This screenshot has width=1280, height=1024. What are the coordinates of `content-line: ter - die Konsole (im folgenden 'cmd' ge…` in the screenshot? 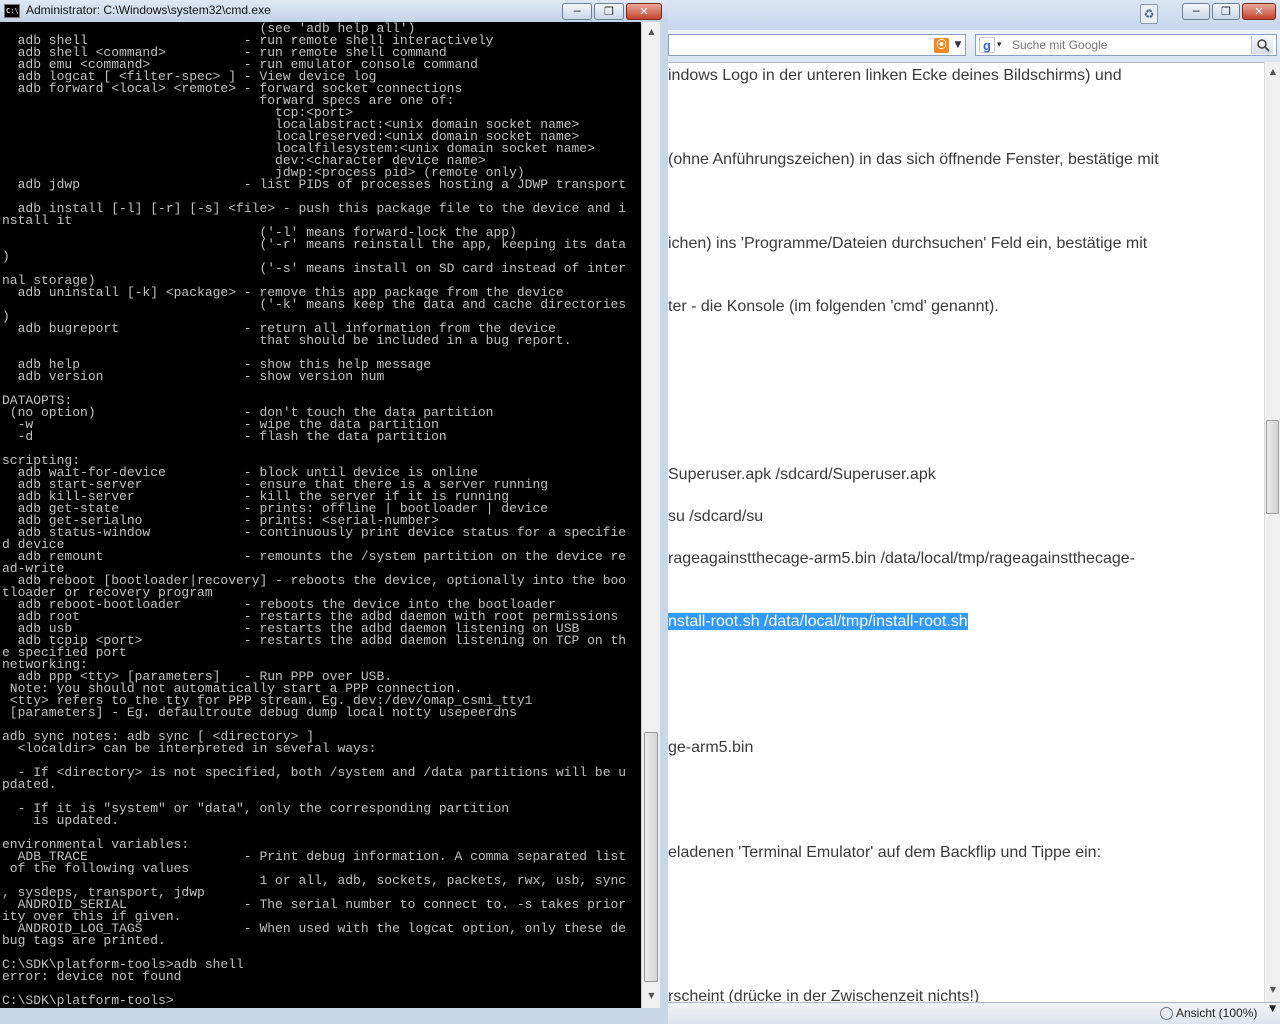 It's located at (833, 306).